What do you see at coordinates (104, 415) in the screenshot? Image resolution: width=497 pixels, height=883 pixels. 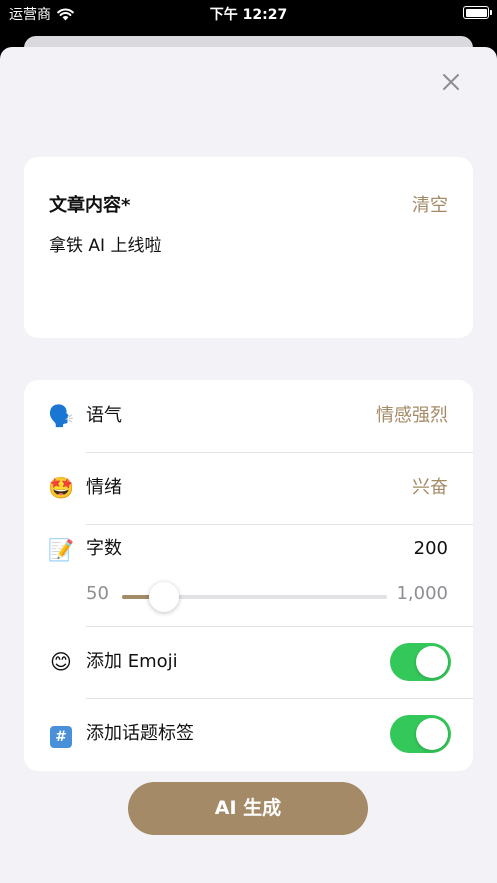 I see `tone-label: 语气` at bounding box center [104, 415].